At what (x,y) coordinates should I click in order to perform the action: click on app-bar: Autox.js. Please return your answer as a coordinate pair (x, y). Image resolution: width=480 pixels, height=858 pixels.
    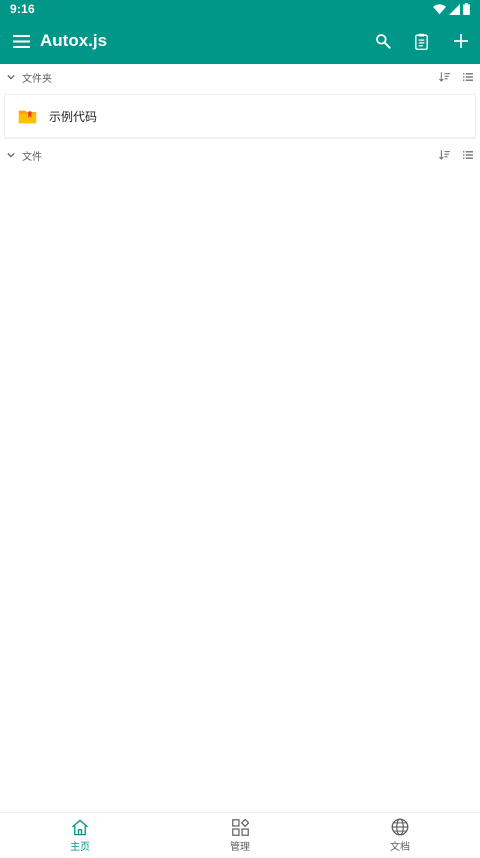
    Looking at the image, I should click on (240, 41).